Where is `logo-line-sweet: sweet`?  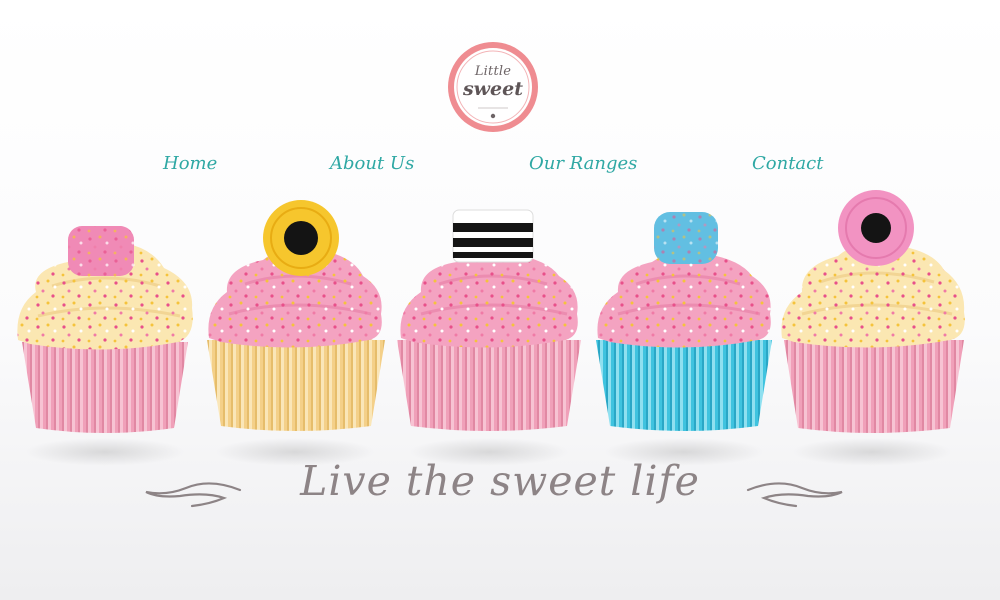
logo-line-sweet: sweet is located at coordinates (492, 89).